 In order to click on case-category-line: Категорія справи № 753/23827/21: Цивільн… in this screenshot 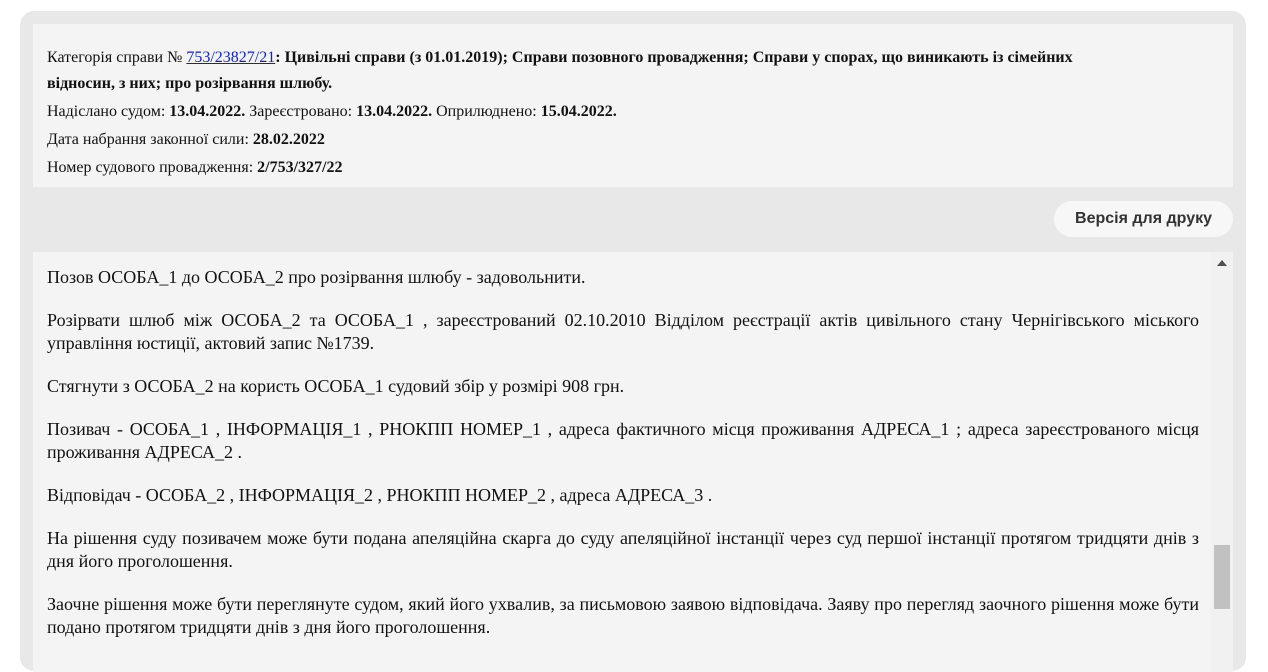, I will do `click(633, 71)`.